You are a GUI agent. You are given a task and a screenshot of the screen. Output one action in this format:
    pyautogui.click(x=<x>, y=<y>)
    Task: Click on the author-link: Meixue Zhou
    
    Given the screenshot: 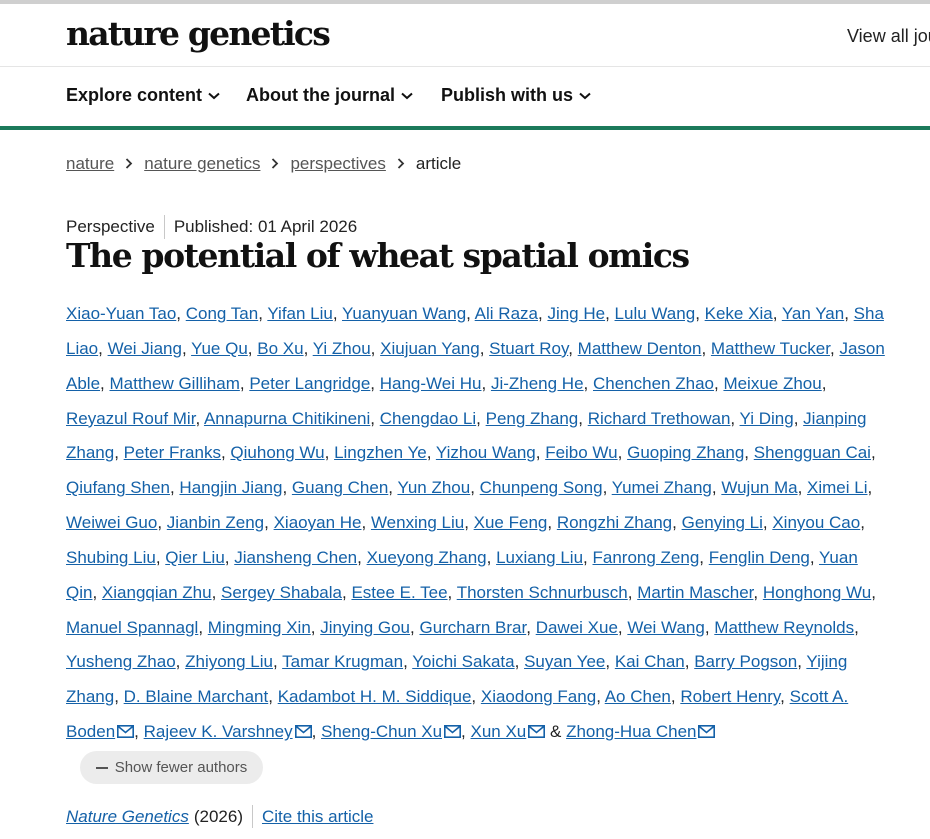 What is the action you would take?
    pyautogui.click(x=772, y=383)
    